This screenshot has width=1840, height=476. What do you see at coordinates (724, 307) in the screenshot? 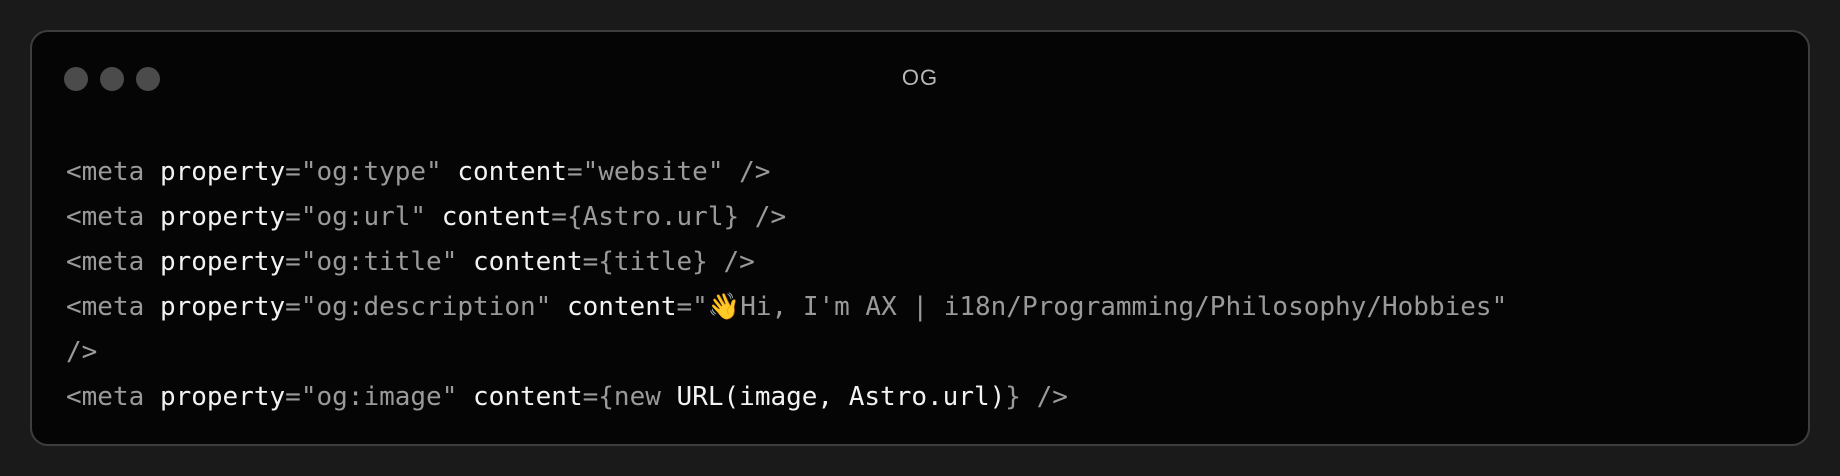
I see `waving-hand-icon: 👋` at bounding box center [724, 307].